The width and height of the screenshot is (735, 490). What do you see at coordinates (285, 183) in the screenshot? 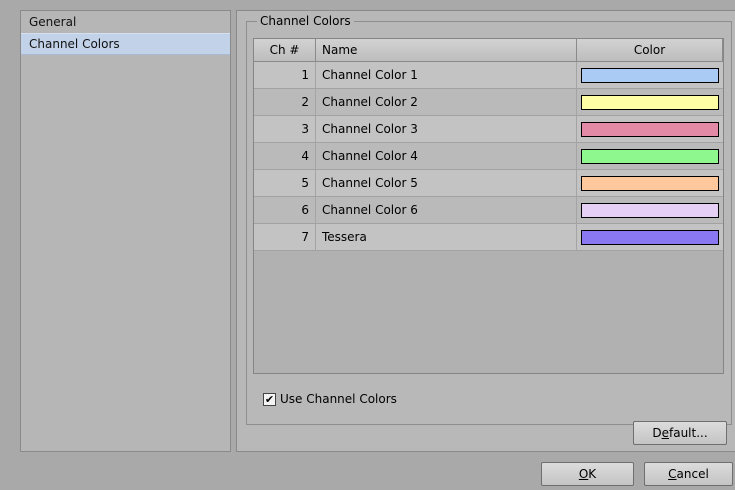
I see `channel-number: 5` at bounding box center [285, 183].